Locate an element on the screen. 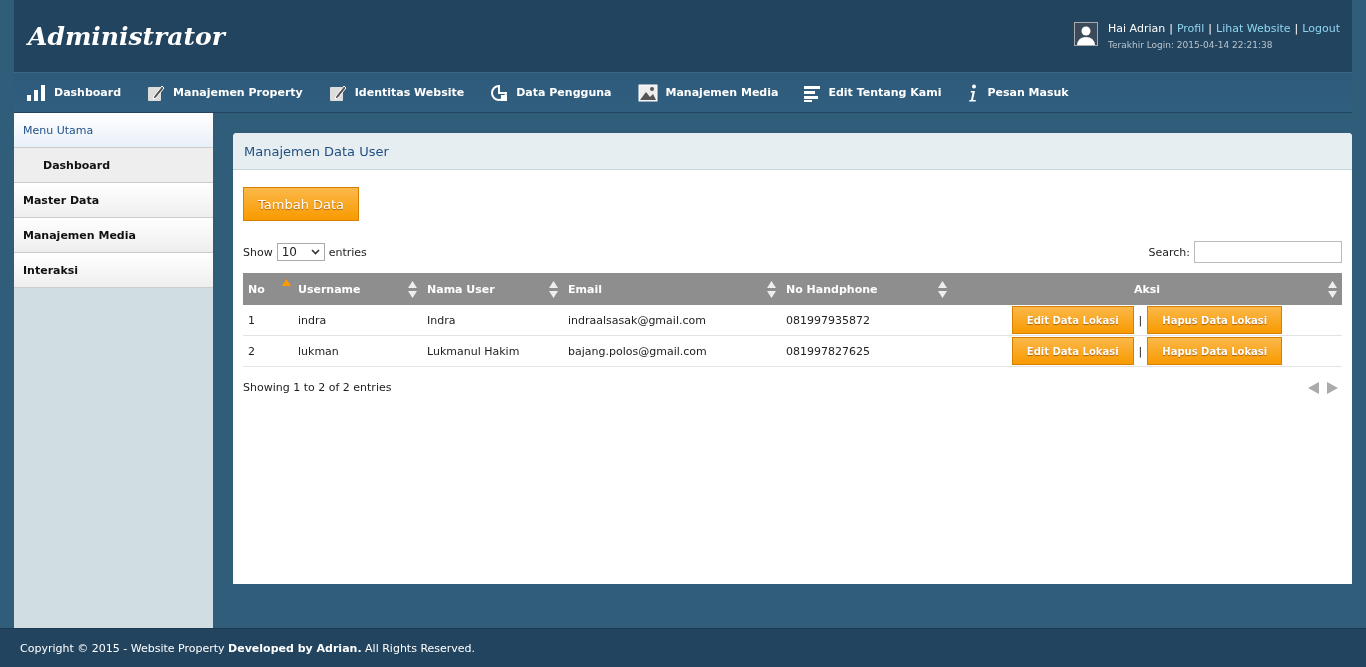 The width and height of the screenshot is (1366, 667). table-cell: Lukmanul Hakim is located at coordinates (492, 351).